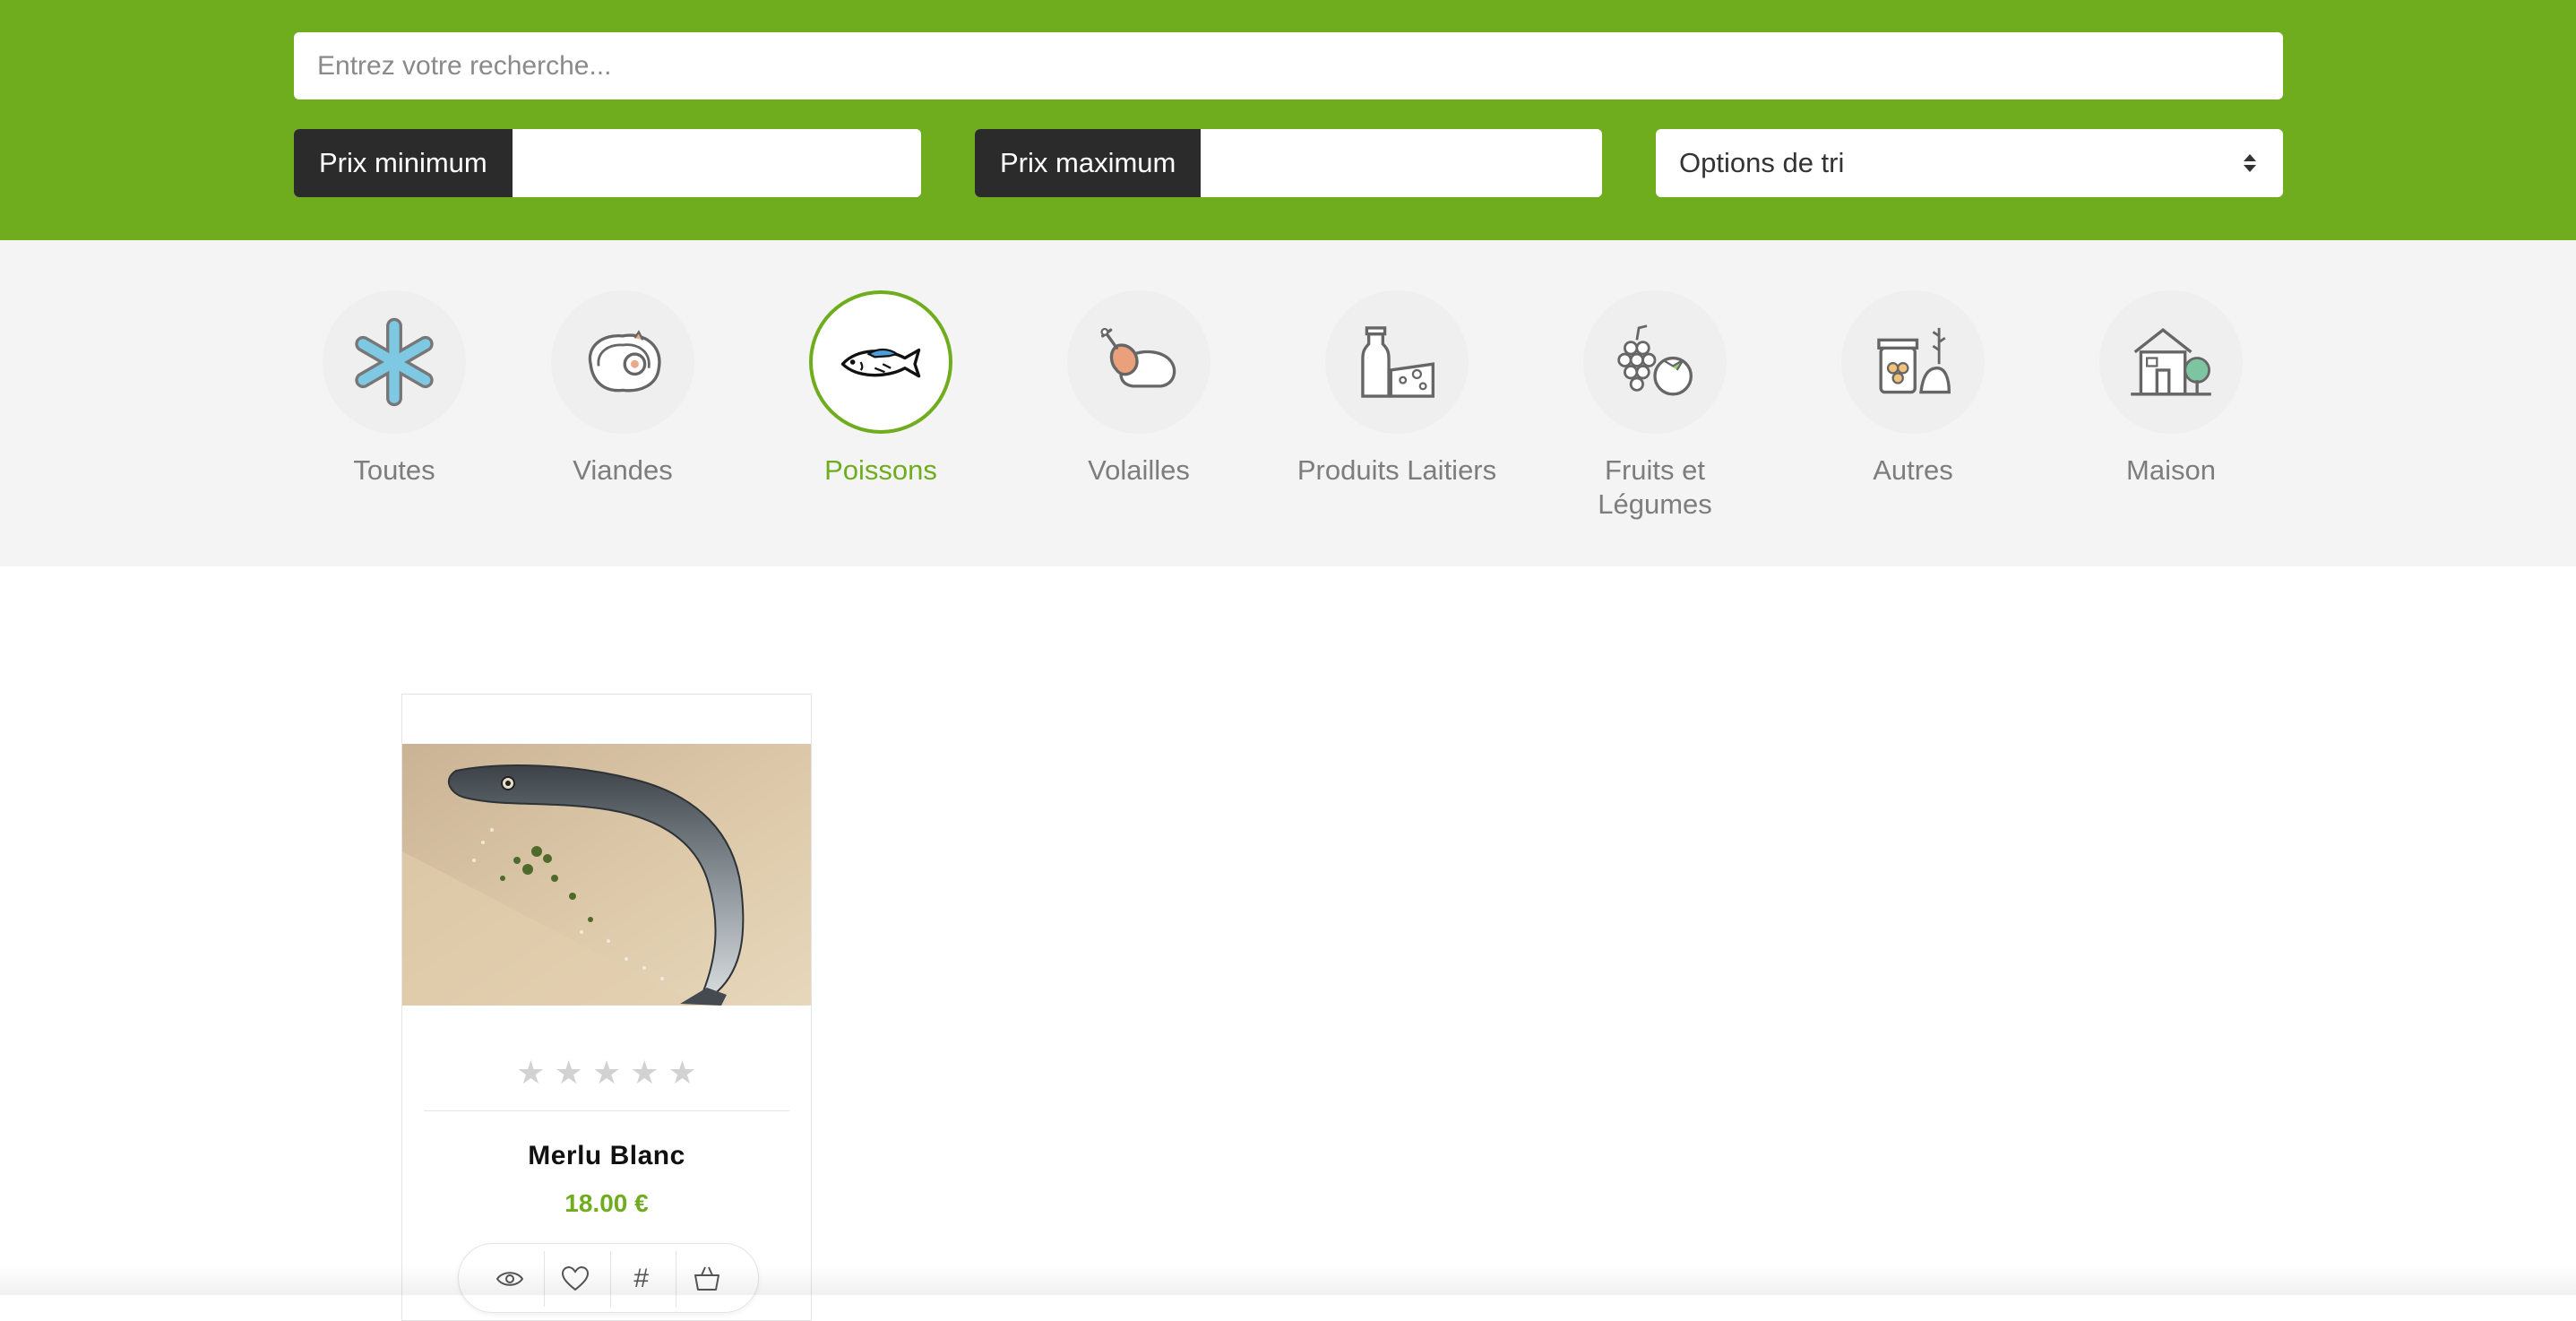 The image size is (2576, 1321). I want to click on rating-stars: ★ ★ ★ ★ ★, so click(606, 1073).